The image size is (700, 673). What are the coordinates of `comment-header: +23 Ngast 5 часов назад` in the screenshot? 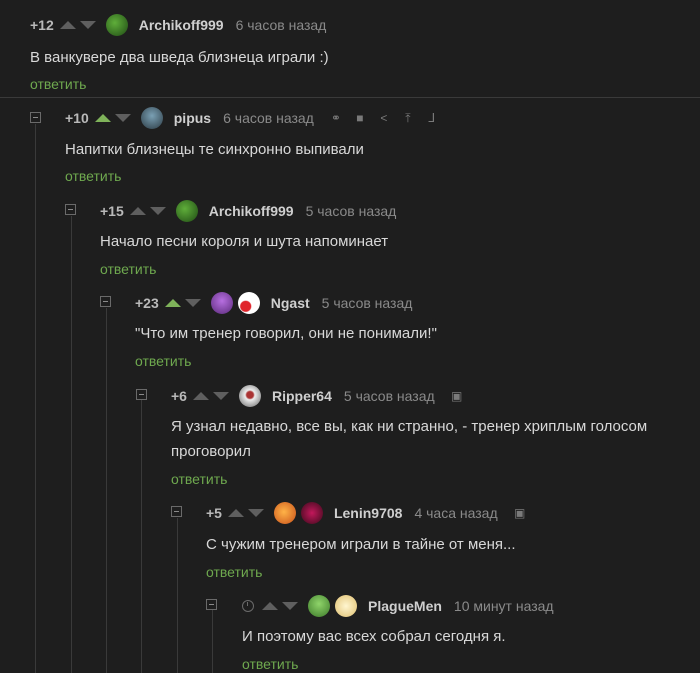 It's located at (280, 303).